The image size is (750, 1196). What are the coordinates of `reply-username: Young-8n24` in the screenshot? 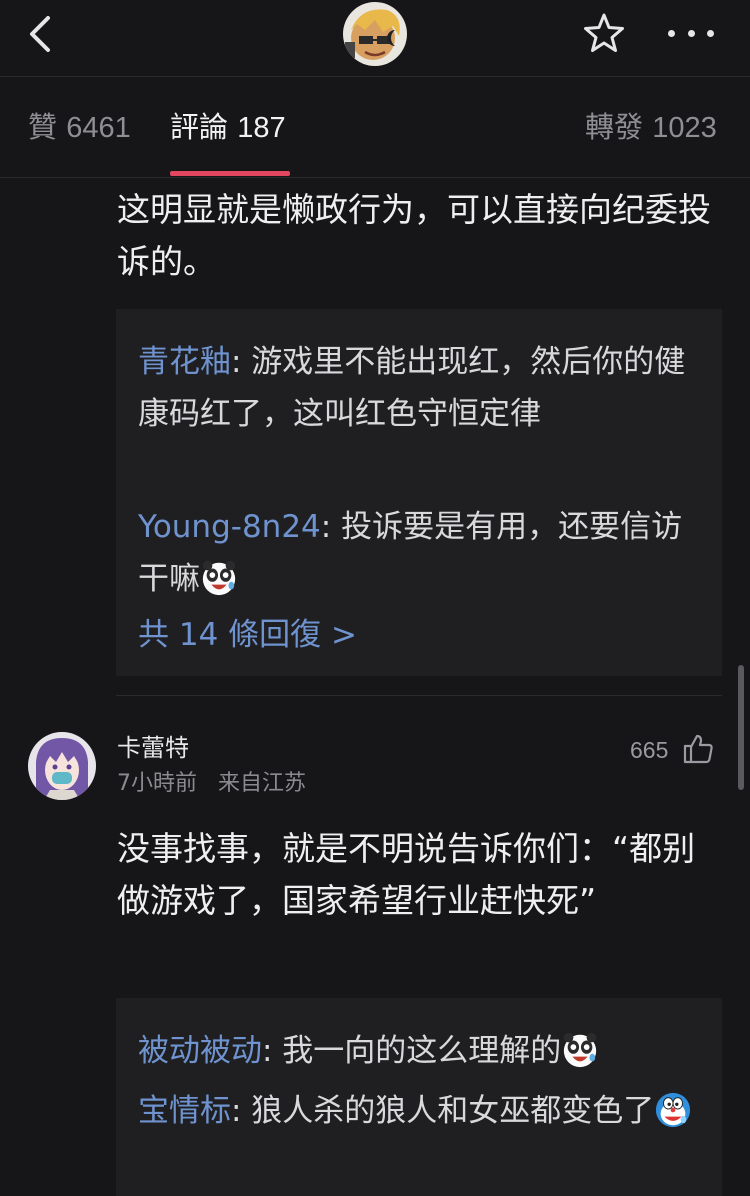 It's located at (229, 527).